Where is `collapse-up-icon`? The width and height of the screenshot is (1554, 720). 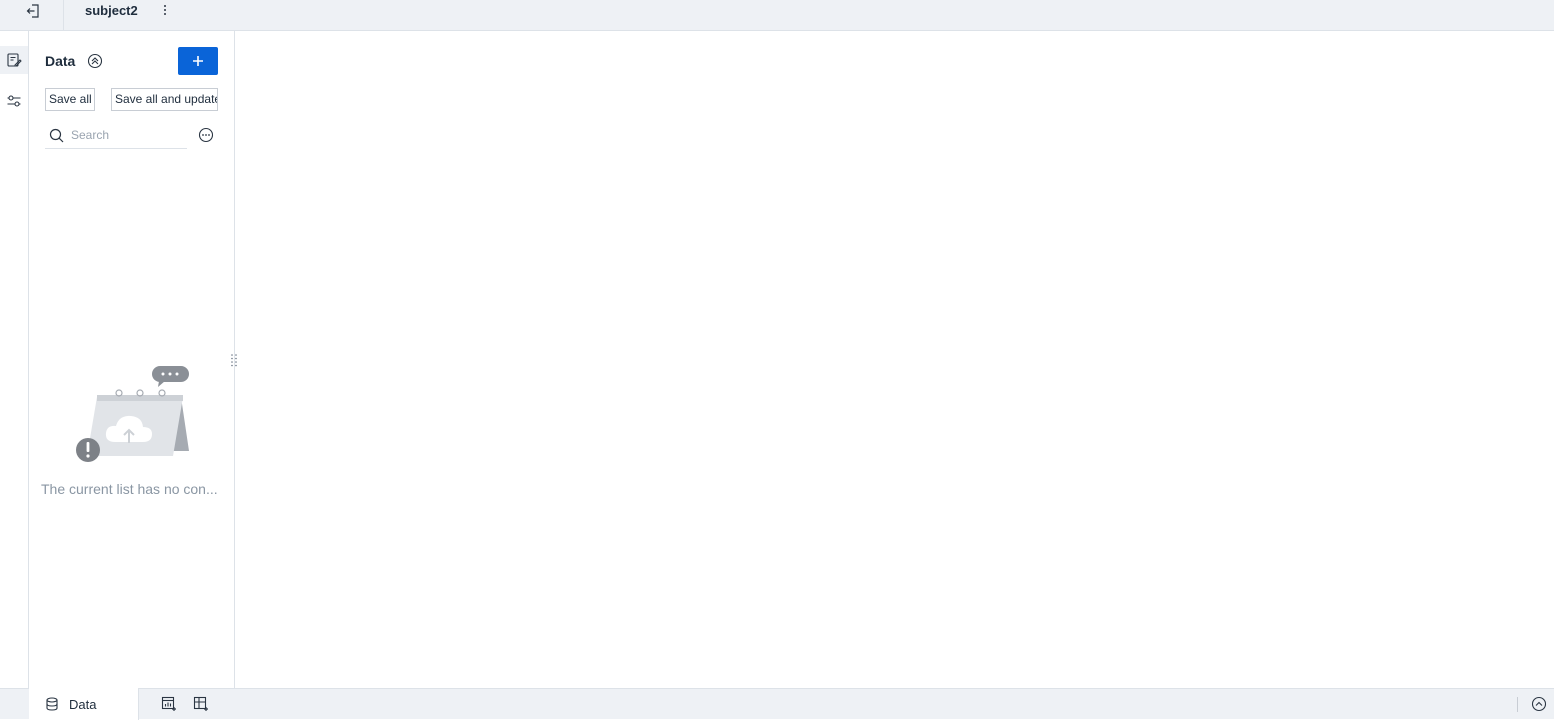 collapse-up-icon is located at coordinates (95, 61).